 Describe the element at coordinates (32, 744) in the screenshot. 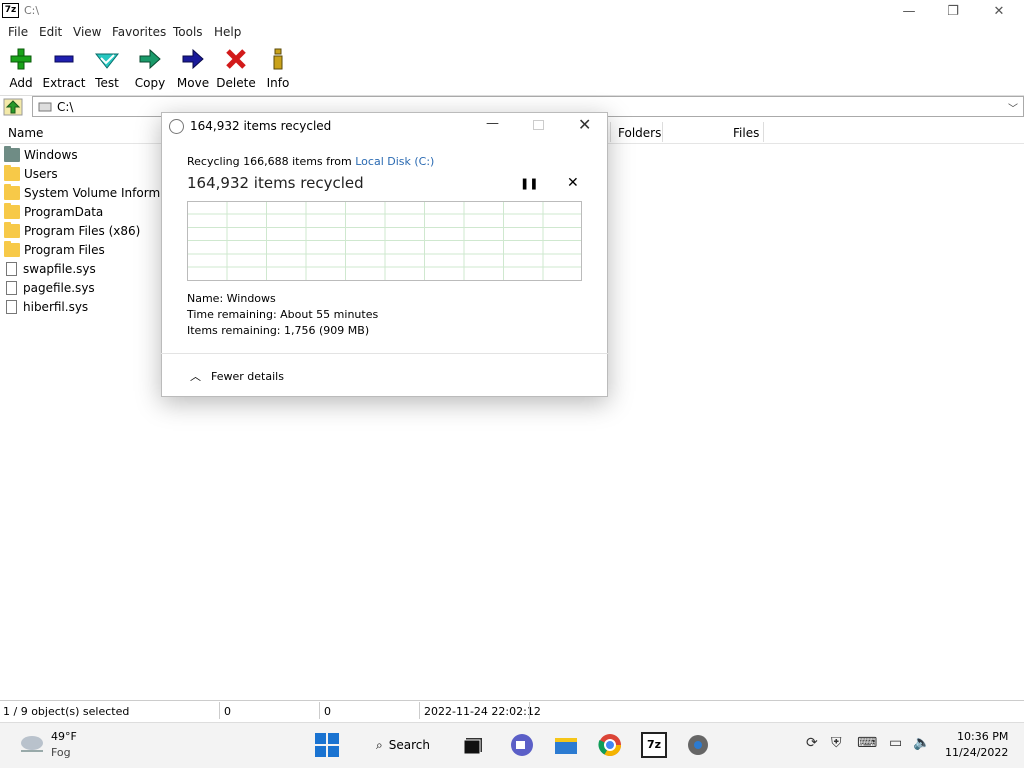

I see `fog-weather-icon` at that location.